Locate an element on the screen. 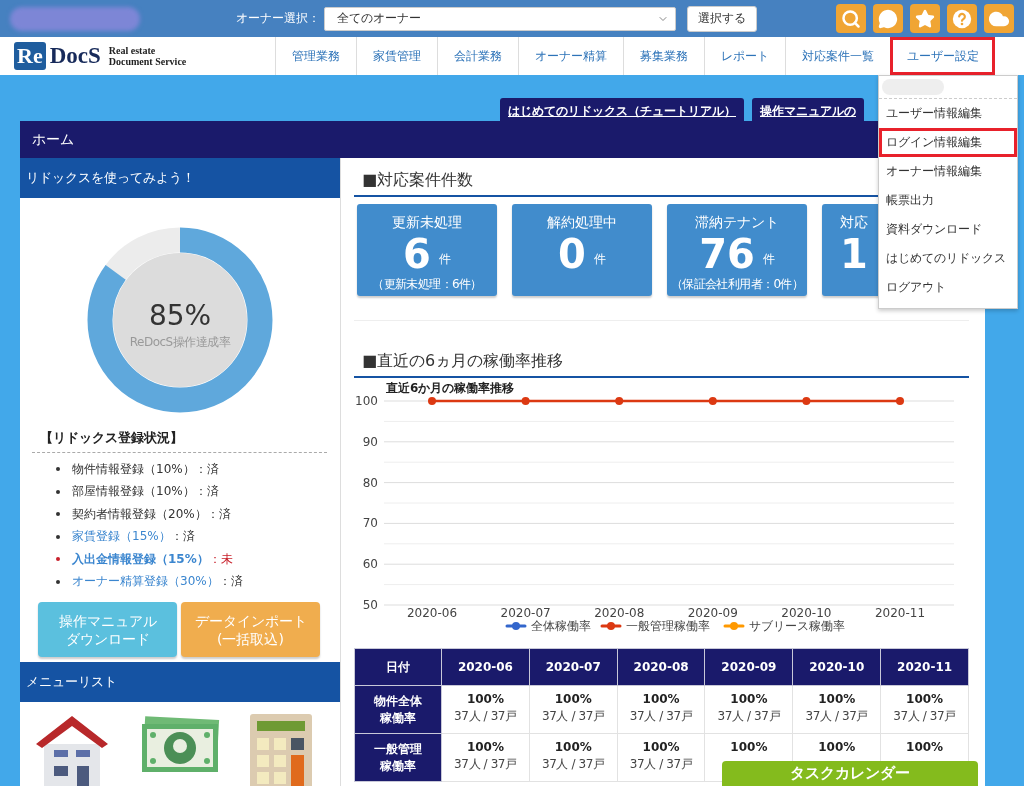  nav-item: オーナー精算 is located at coordinates (570, 56).